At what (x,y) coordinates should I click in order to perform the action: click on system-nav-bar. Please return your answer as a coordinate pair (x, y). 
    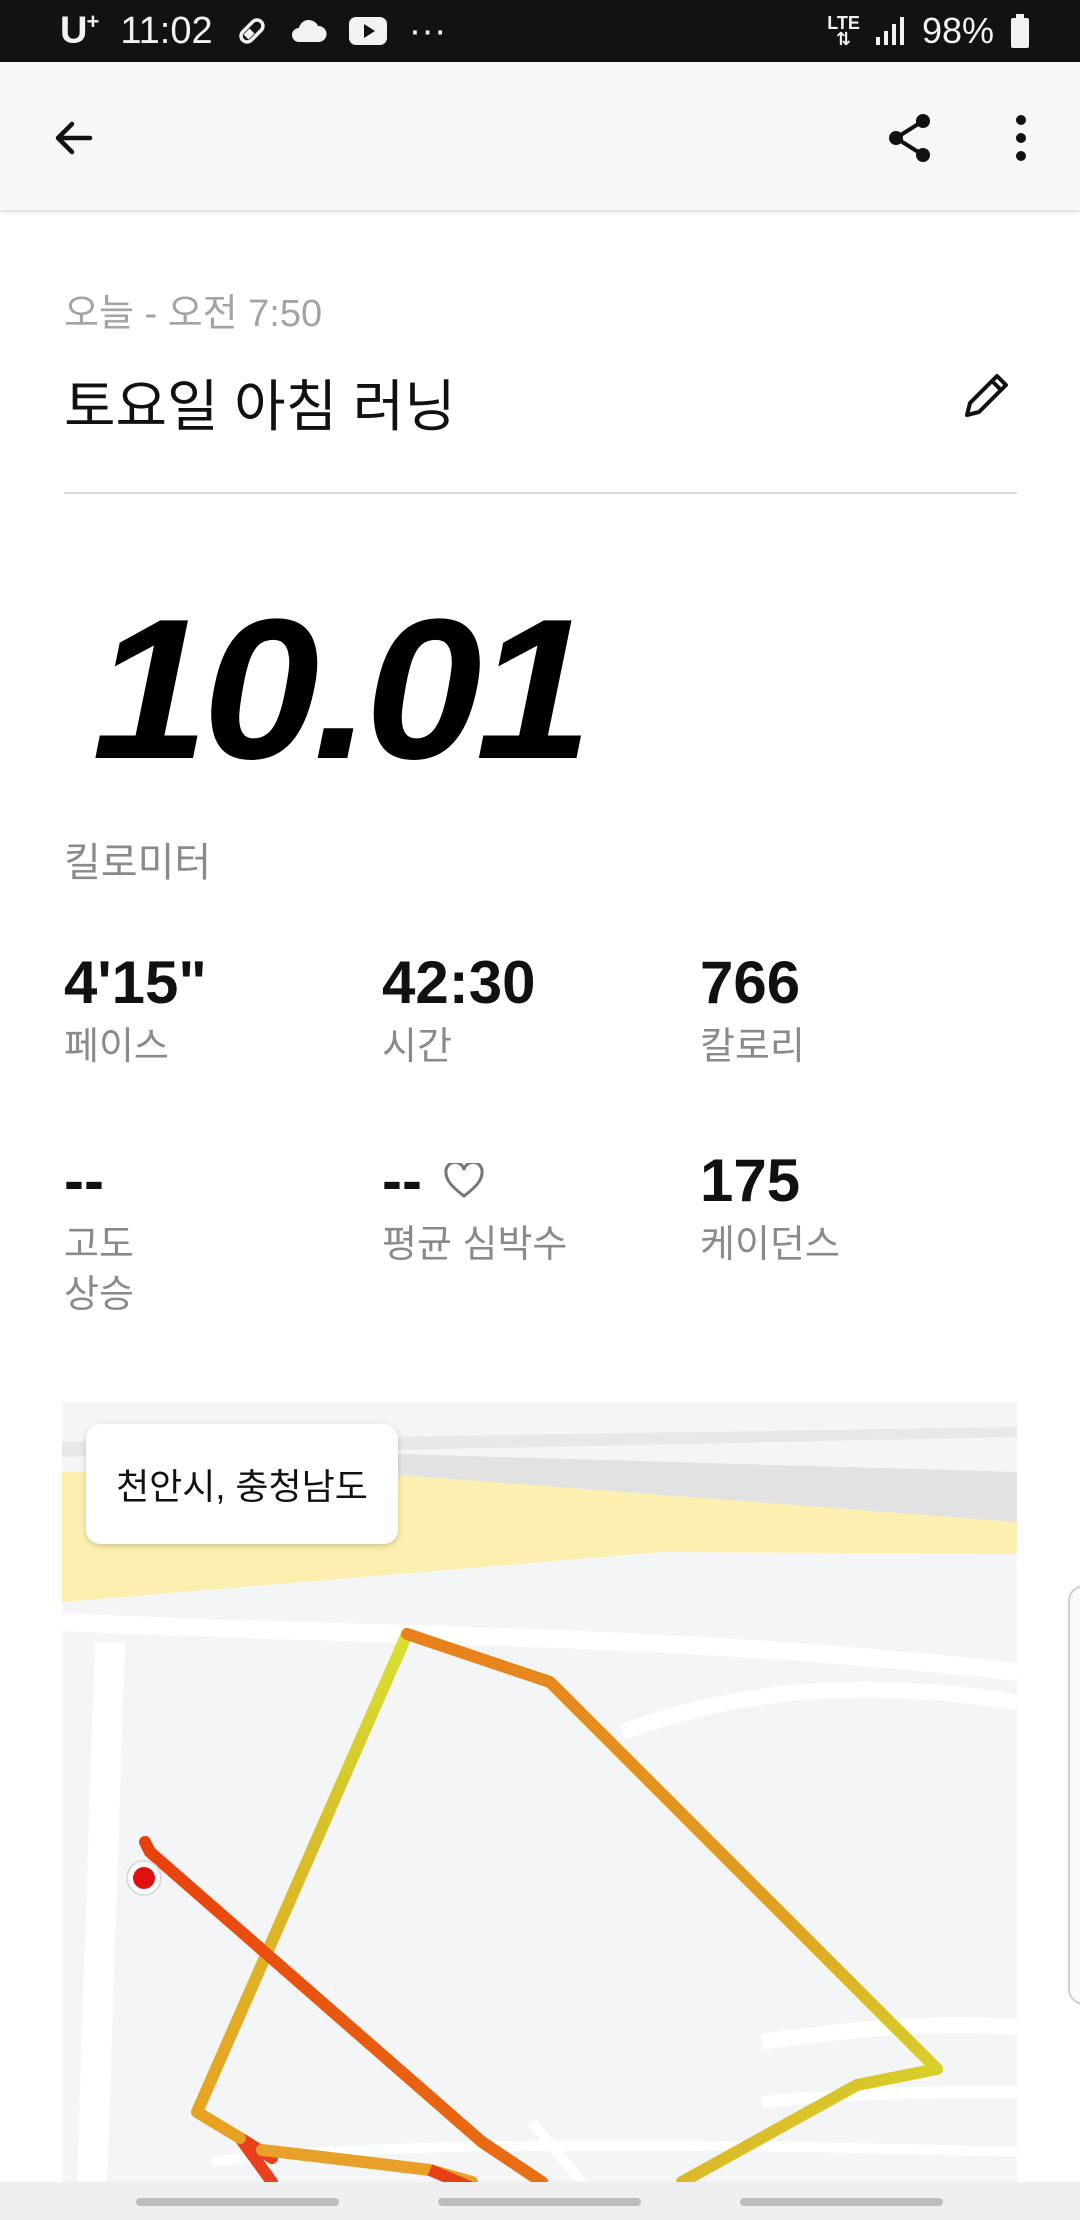
    Looking at the image, I should click on (540, 2201).